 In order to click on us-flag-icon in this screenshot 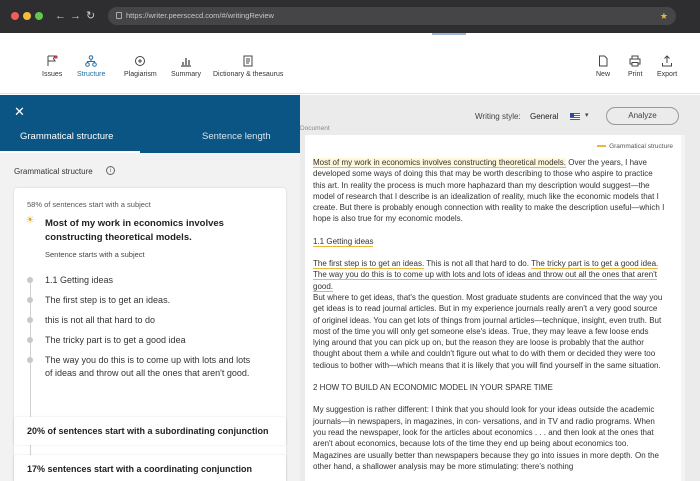, I will do `click(575, 116)`.